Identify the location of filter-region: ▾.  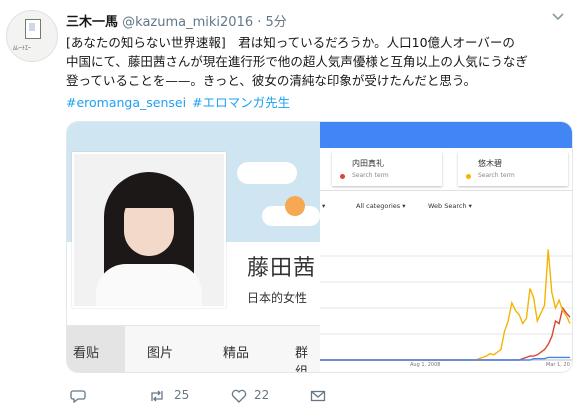
(323, 206).